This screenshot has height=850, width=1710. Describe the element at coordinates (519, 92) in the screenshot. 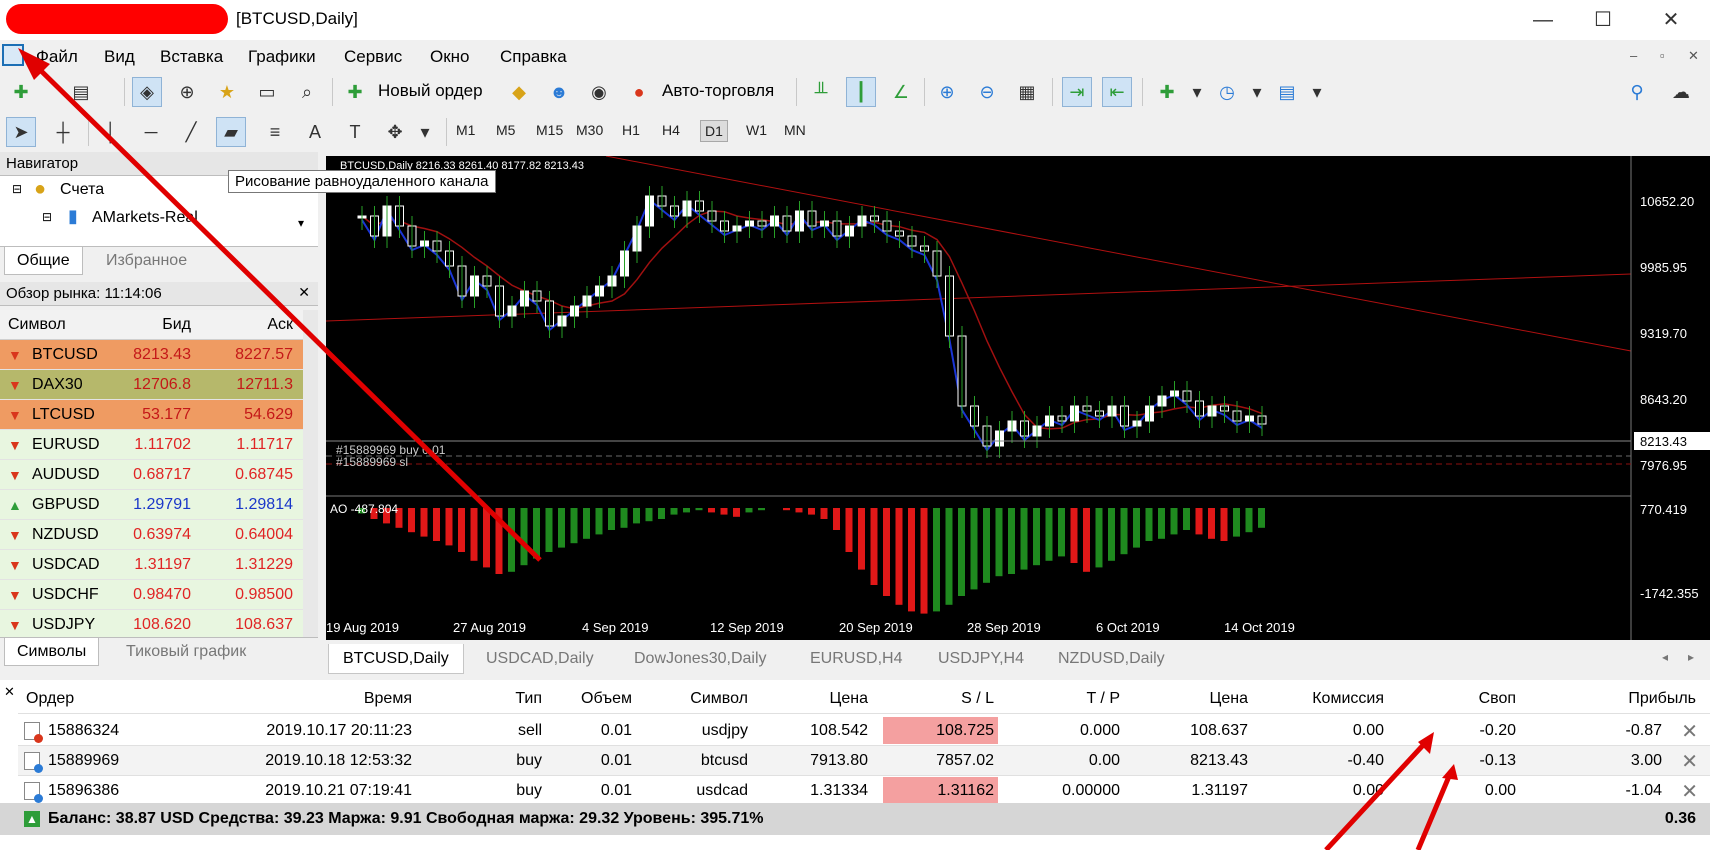

I see `metaeditor-icon: ◆` at that location.